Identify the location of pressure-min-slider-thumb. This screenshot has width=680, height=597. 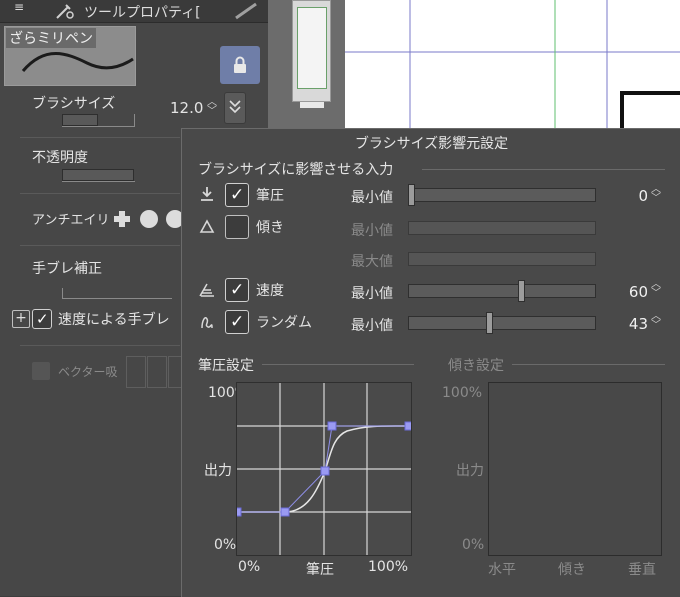
(411, 195).